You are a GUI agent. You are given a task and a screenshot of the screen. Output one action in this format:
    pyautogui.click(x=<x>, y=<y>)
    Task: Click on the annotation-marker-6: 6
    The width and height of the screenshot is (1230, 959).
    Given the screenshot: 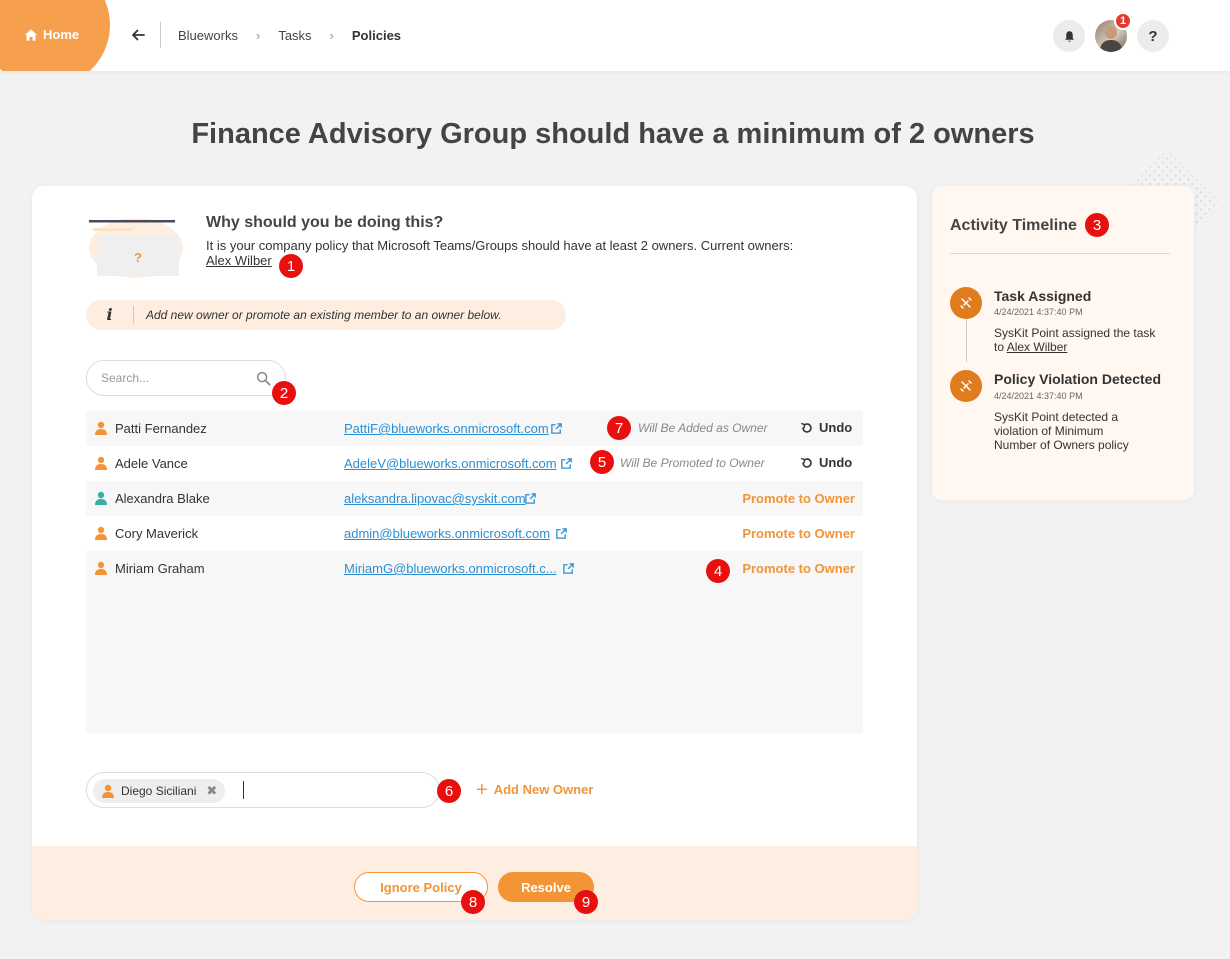 What is the action you would take?
    pyautogui.click(x=449, y=791)
    